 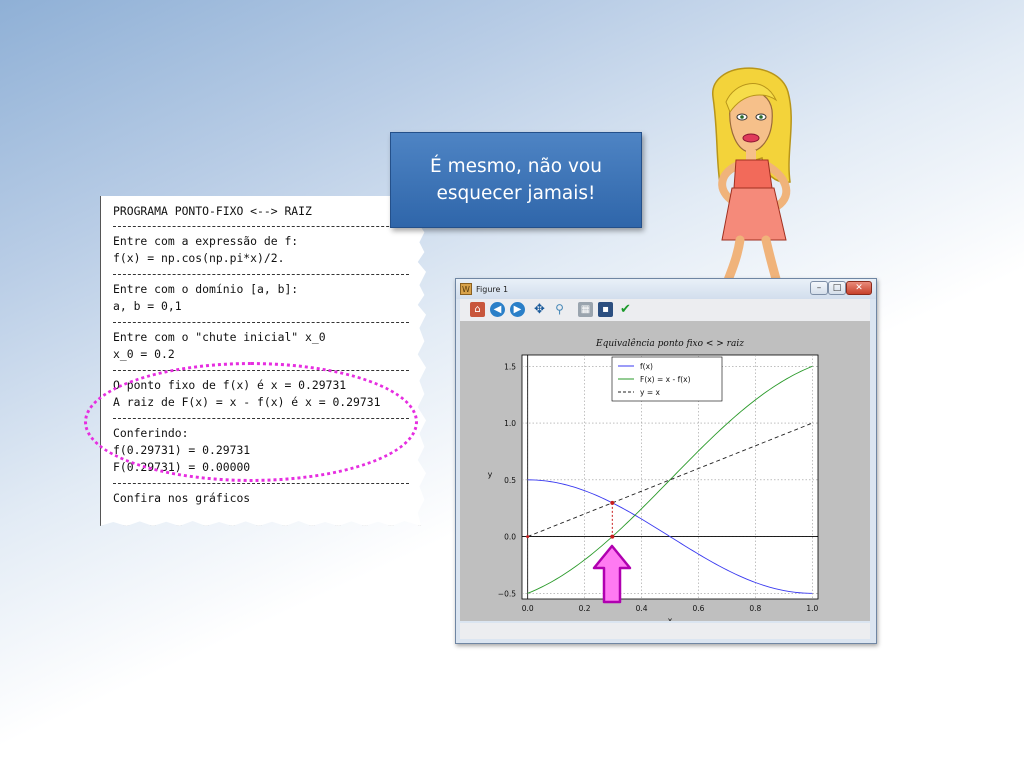 I want to click on chart-title: Equivalência ponto fixo < > raiz, so click(x=669, y=343).